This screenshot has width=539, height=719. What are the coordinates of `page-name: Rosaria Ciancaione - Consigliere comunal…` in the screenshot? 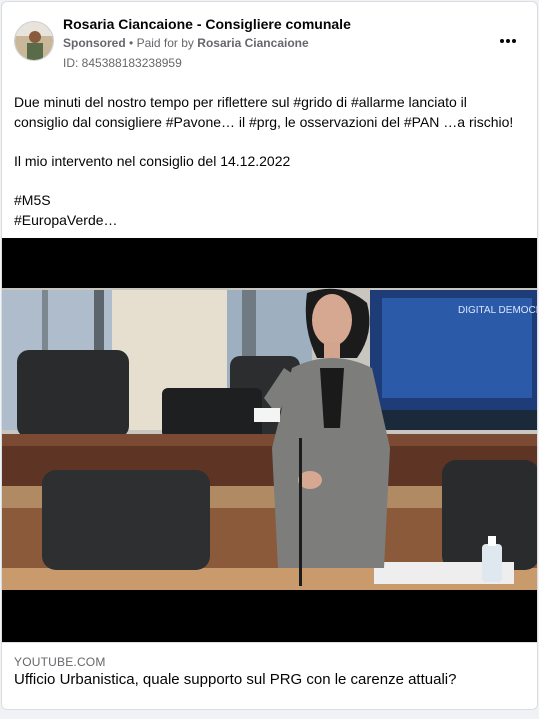 It's located at (207, 24).